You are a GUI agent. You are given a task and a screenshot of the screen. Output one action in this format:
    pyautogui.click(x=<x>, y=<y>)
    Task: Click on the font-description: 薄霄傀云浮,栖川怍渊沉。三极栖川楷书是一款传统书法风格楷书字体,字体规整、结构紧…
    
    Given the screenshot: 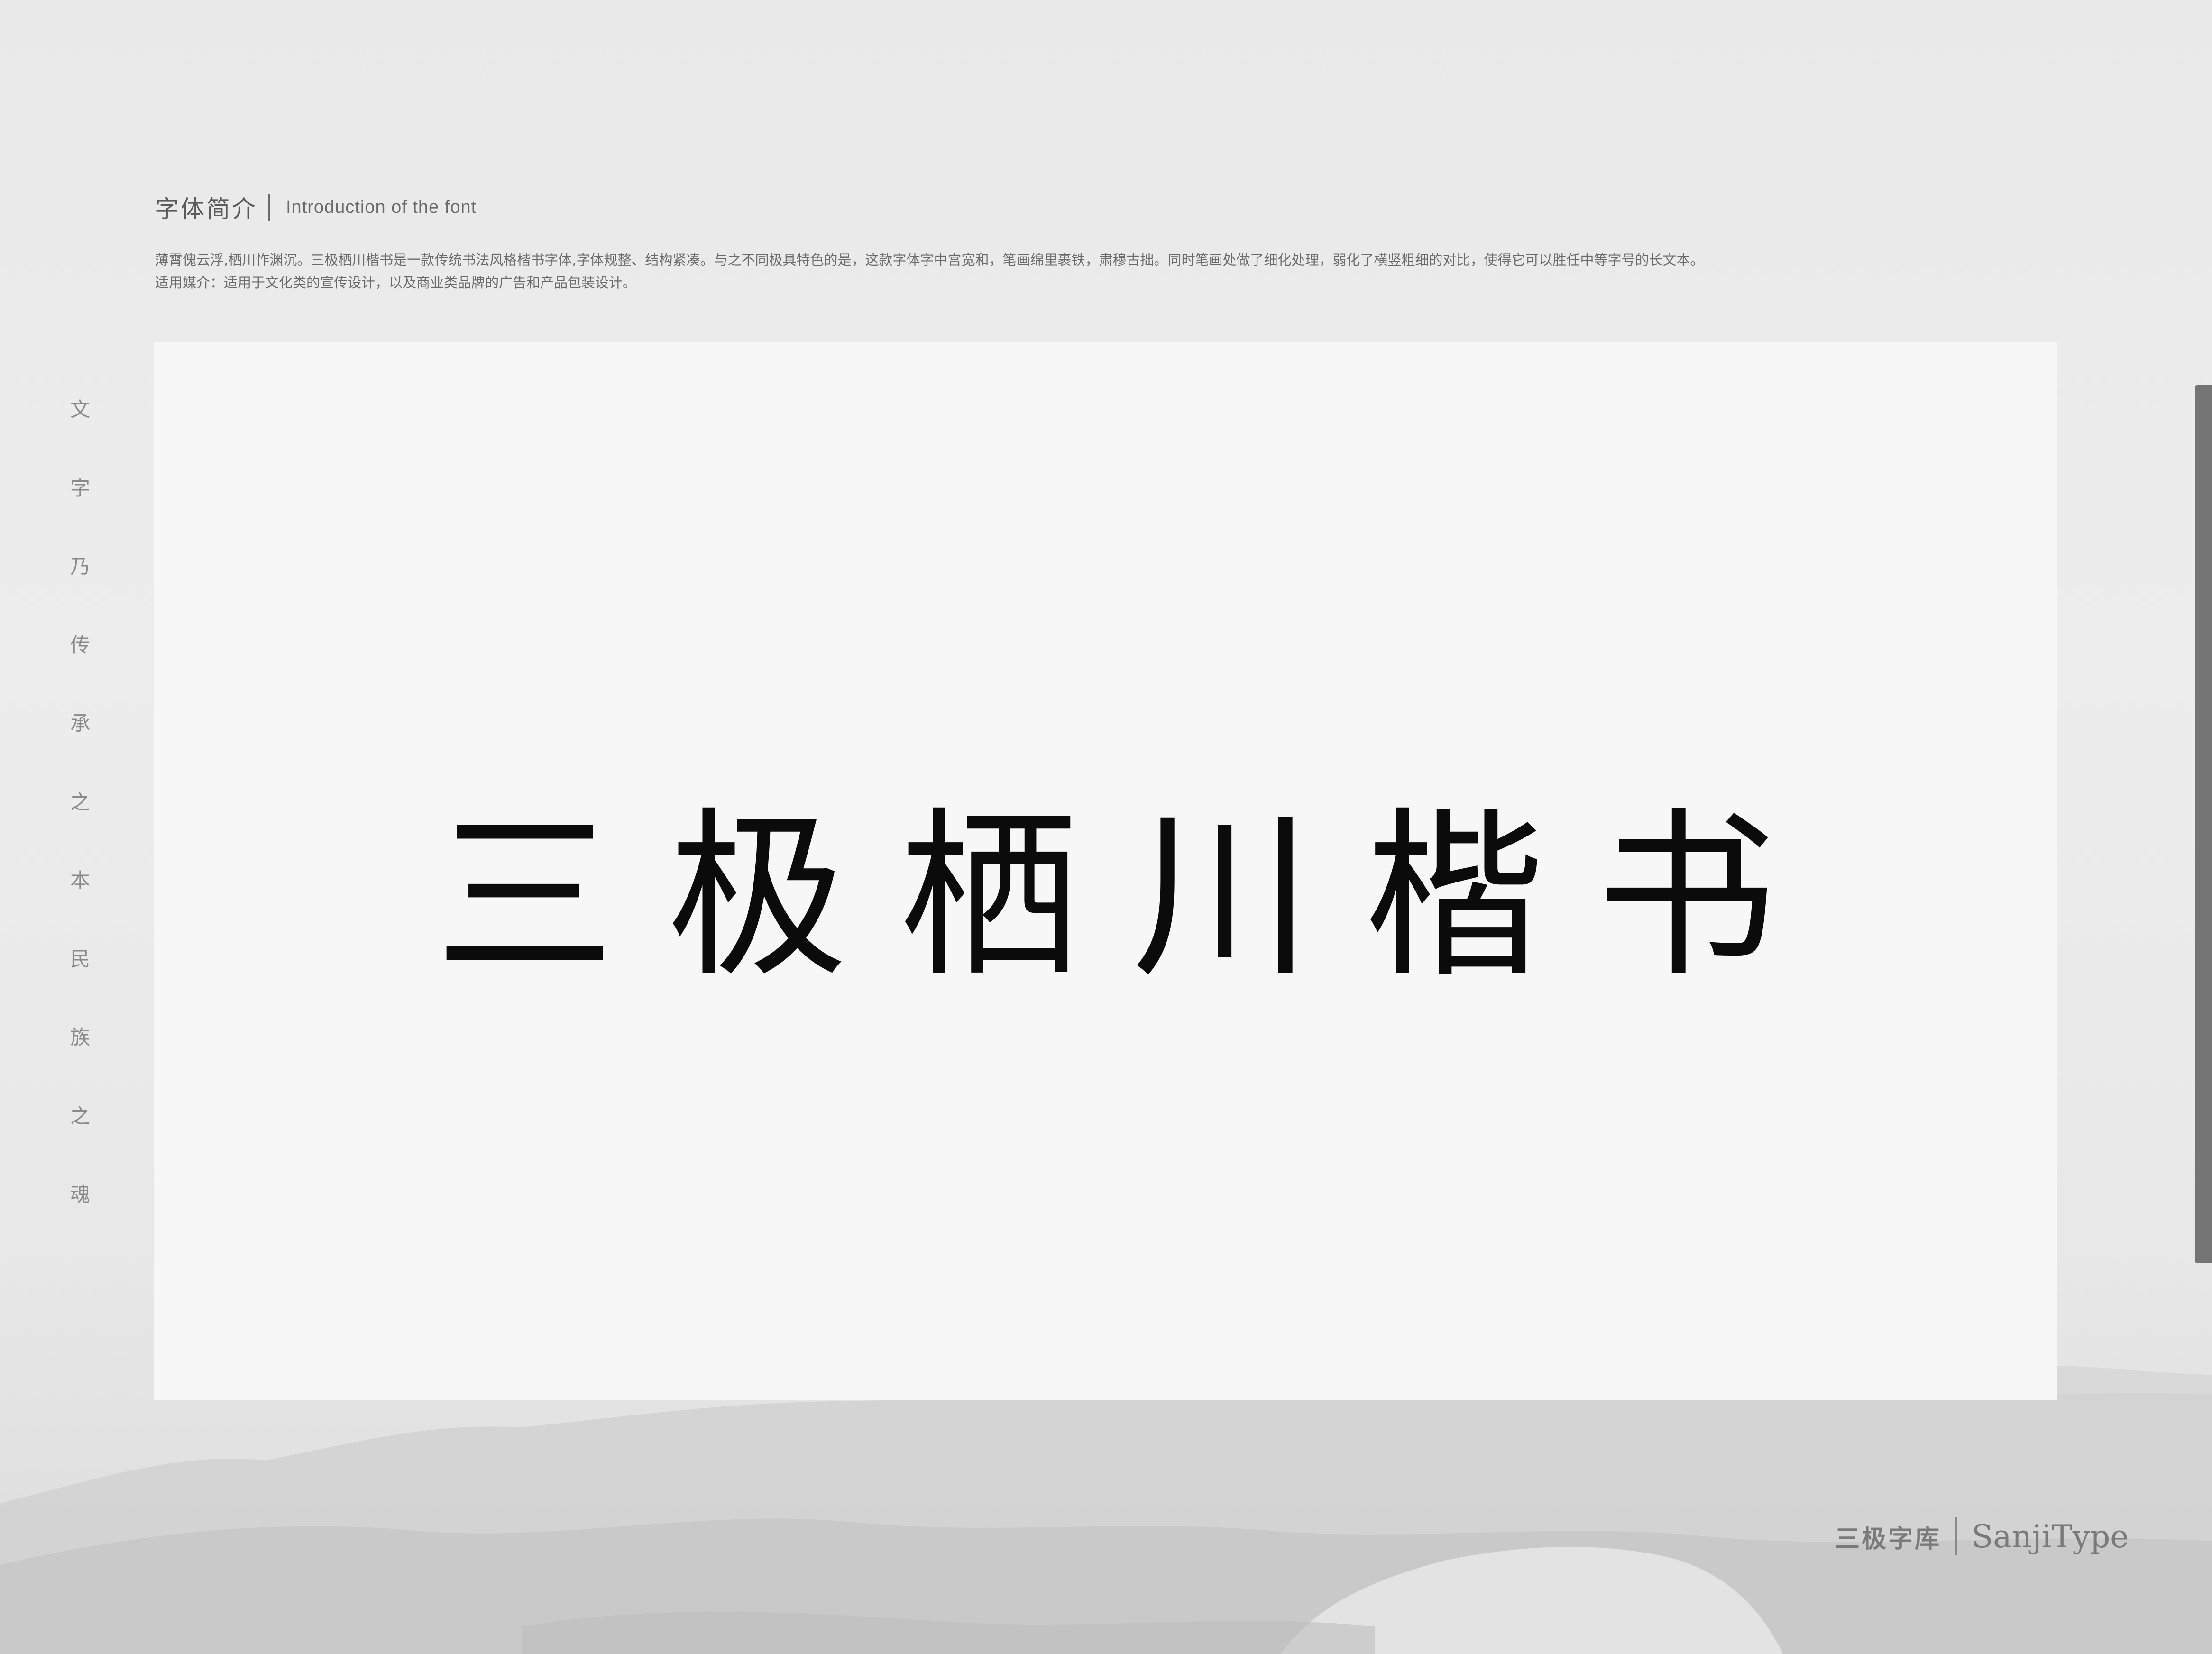 What is the action you would take?
    pyautogui.click(x=1056, y=271)
    